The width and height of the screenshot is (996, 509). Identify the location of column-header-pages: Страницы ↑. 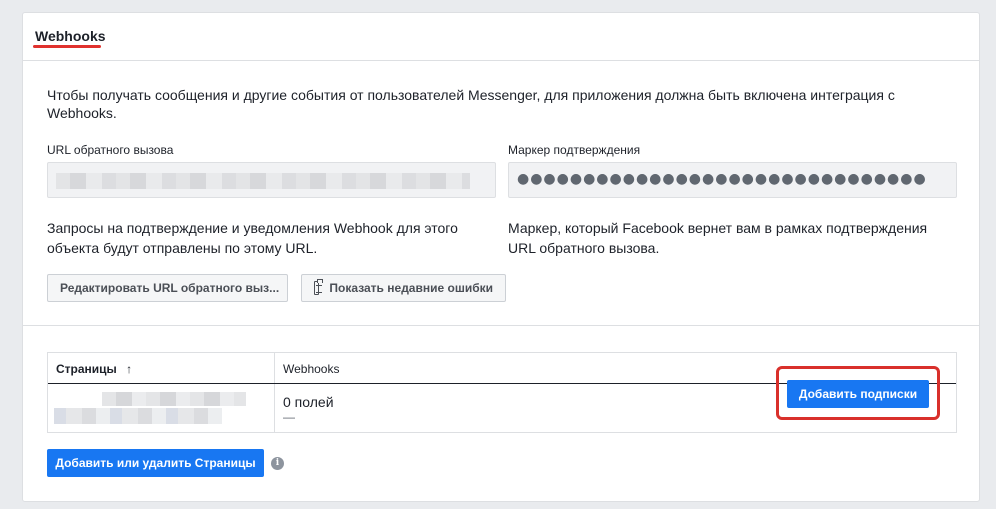
(161, 368).